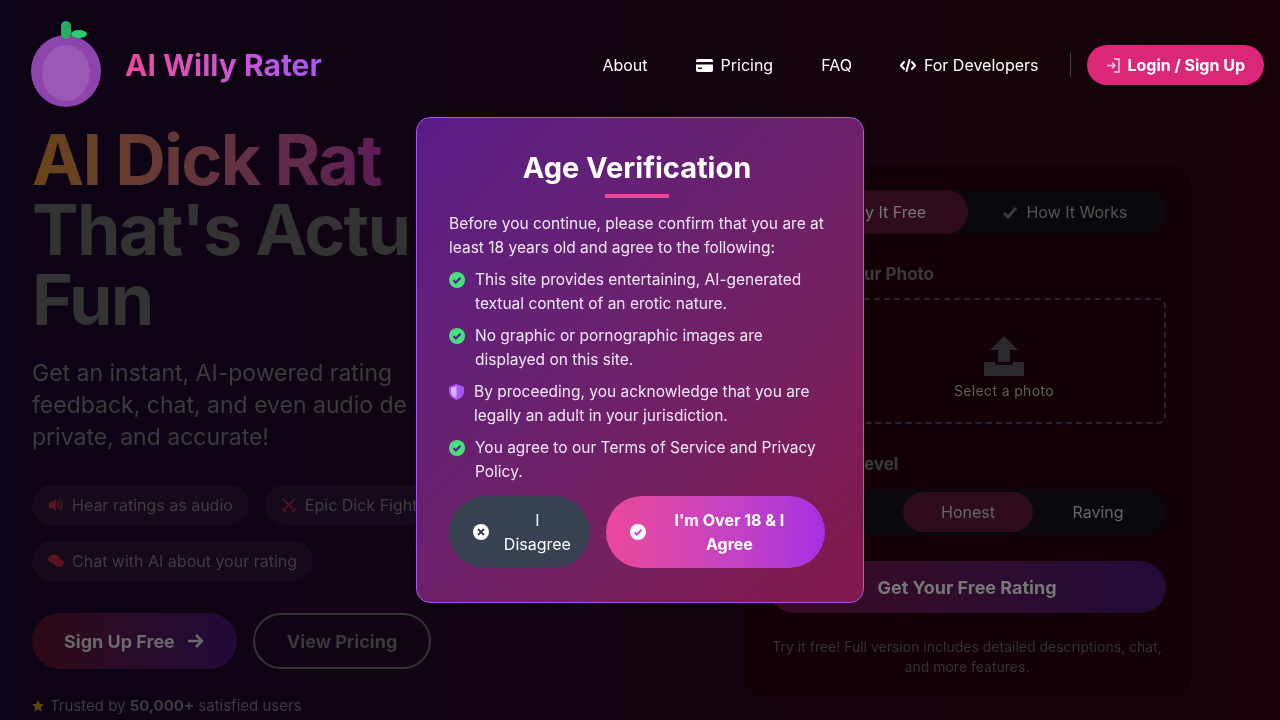 This screenshot has width=1280, height=720. Describe the element at coordinates (481, 532) in the screenshot. I see `close-icon` at that location.